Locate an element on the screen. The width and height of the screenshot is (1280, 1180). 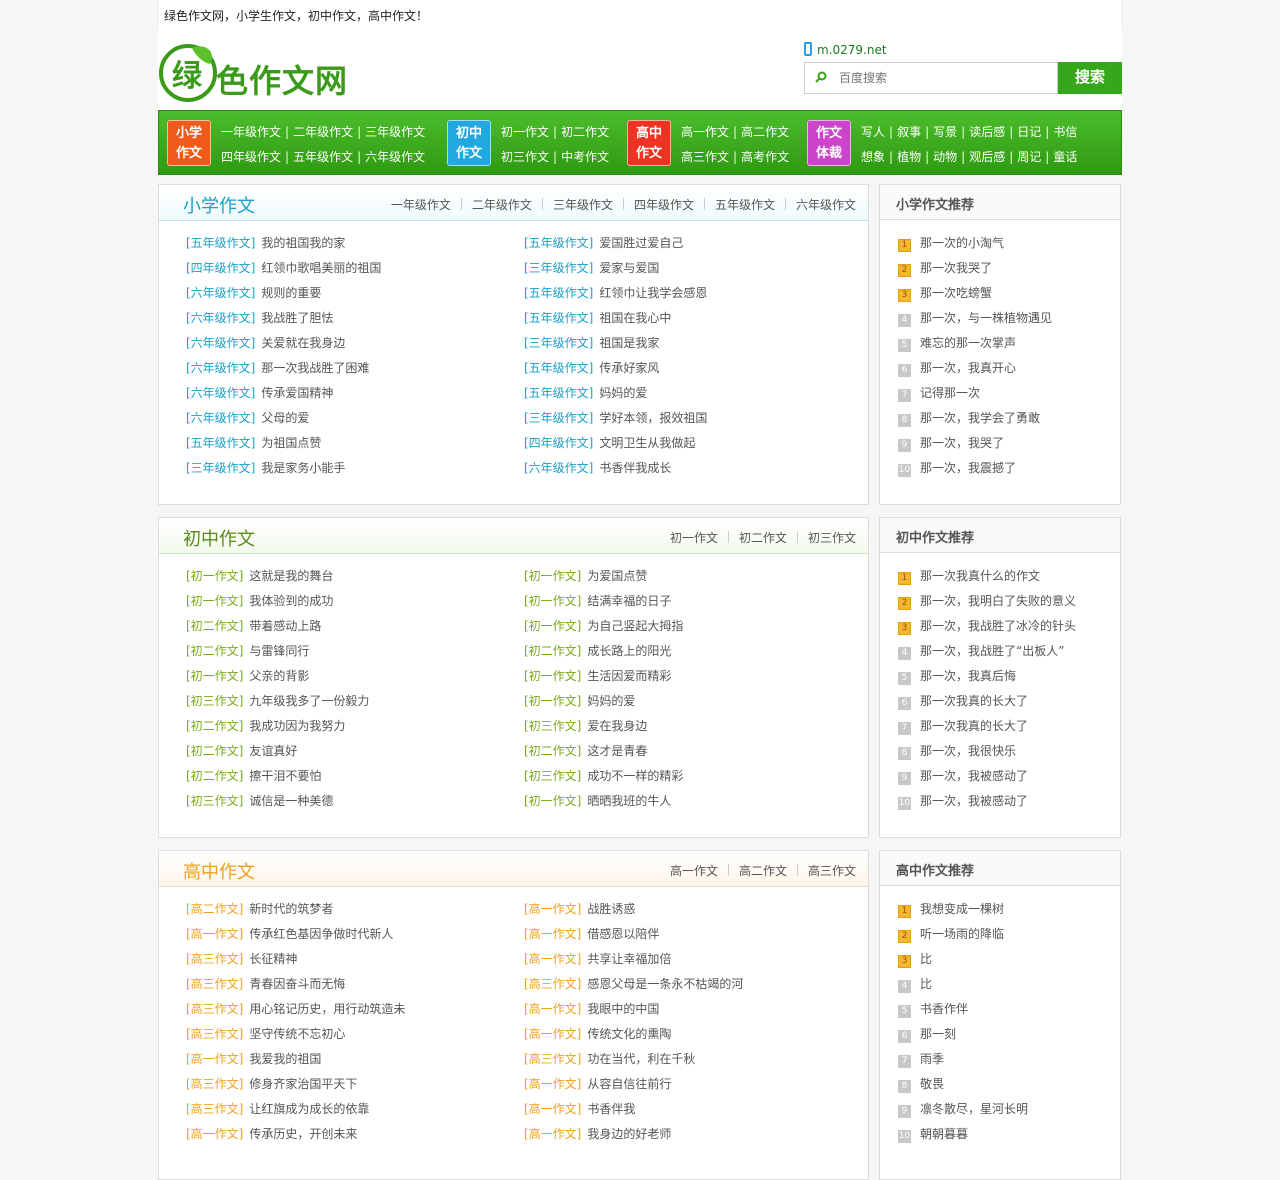
rank-title-link: 敬畏 is located at coordinates (932, 1084).